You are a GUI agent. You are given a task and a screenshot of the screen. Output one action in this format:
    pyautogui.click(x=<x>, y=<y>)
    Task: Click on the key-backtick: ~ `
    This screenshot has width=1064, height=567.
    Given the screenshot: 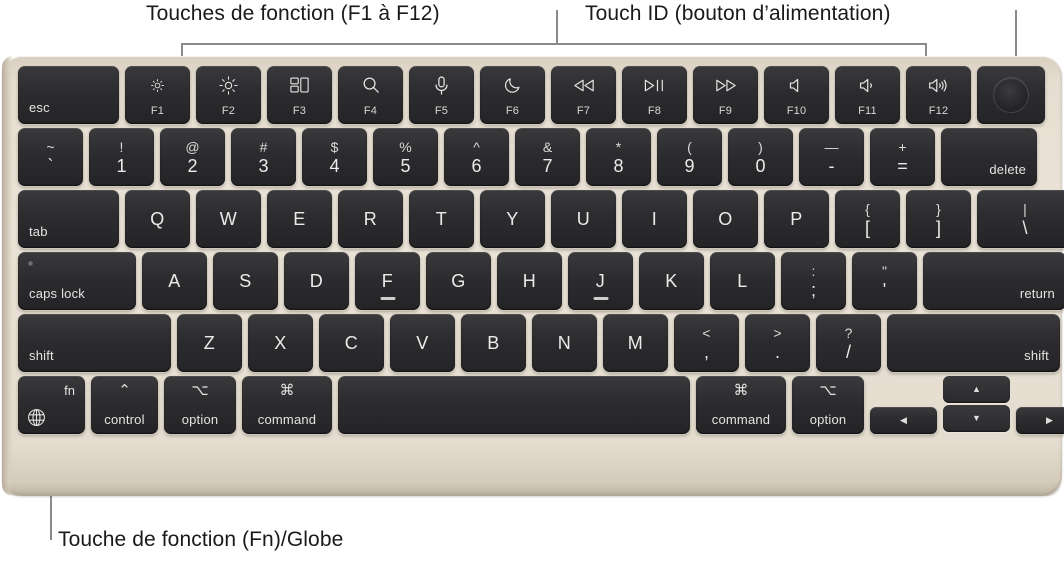 What is the action you would take?
    pyautogui.click(x=50, y=157)
    